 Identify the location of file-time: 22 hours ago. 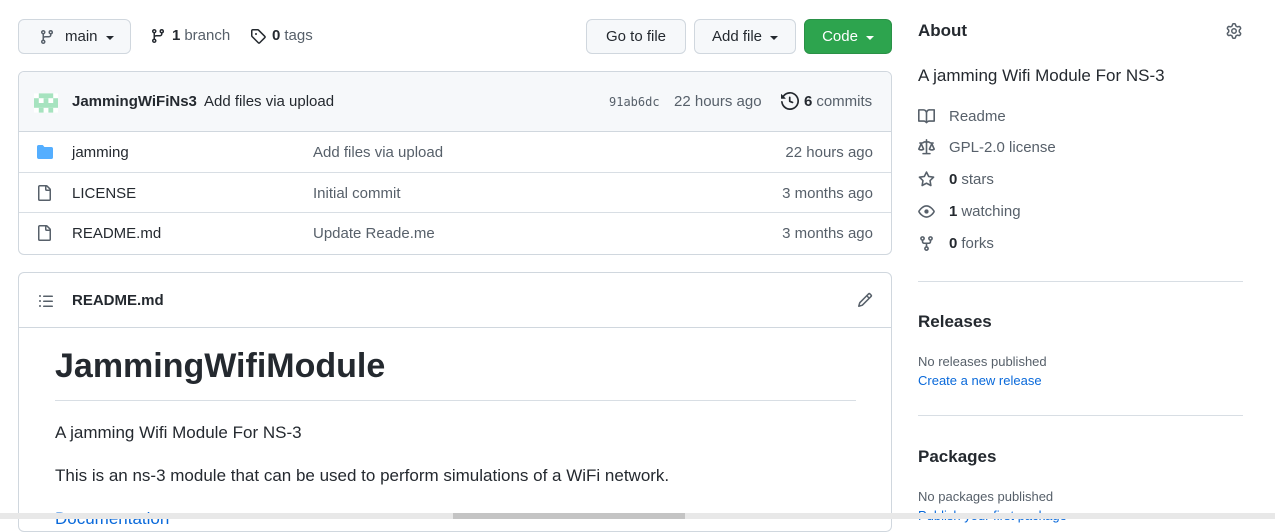
(829, 152).